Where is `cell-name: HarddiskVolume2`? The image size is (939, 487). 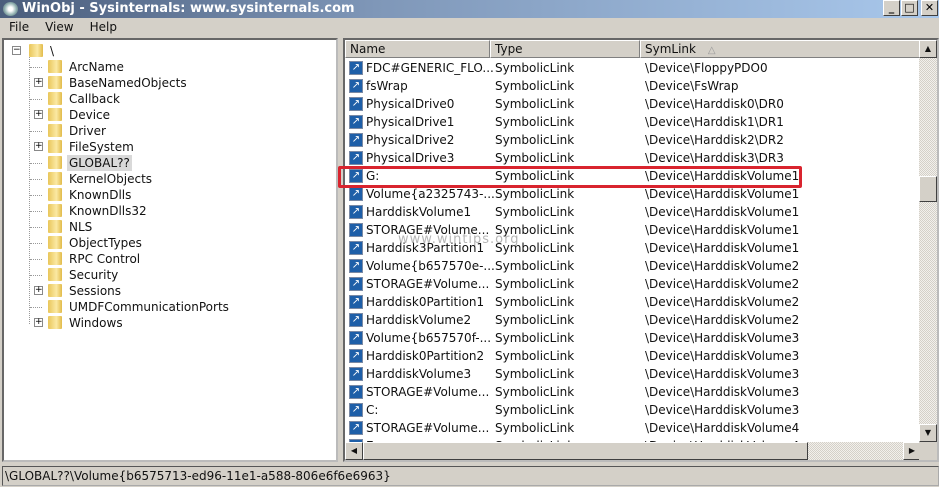 cell-name: HarddiskVolume2 is located at coordinates (419, 320).